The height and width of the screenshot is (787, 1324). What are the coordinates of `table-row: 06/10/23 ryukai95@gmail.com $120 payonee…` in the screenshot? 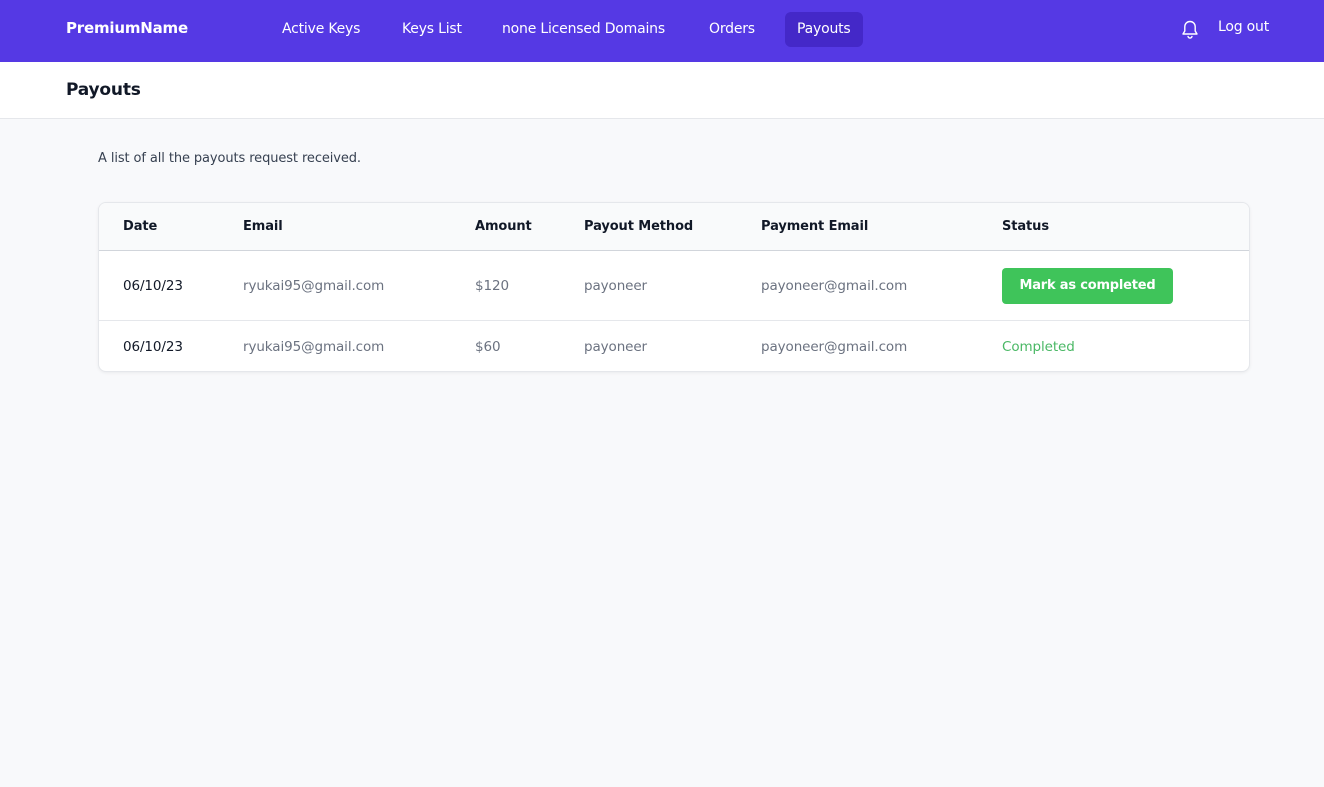 It's located at (674, 286).